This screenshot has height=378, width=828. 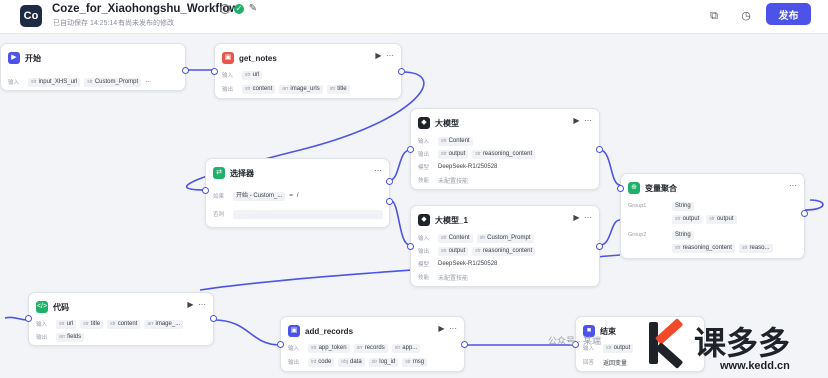 I want to click on workflow-title: Coze_for_Xiaohongshu_Workflow, so click(x=145, y=9).